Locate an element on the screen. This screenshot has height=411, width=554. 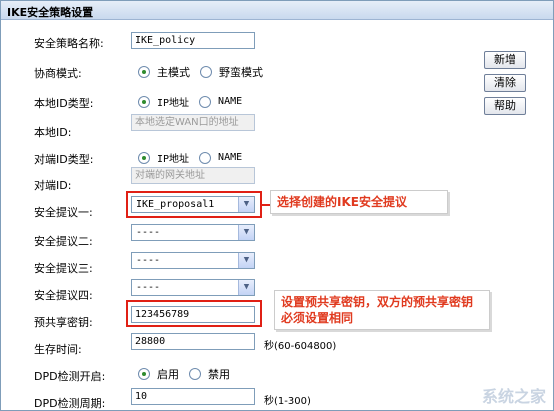
dpd-enable-label: DPD检测开启: is located at coordinates (70, 376).